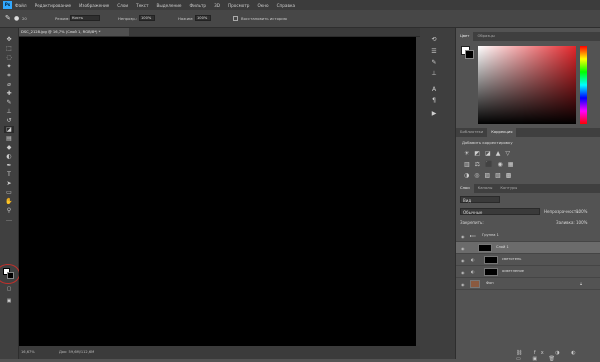  I want to click on layer-row-adjustment: ◉ ◐ светотень, so click(528, 260).